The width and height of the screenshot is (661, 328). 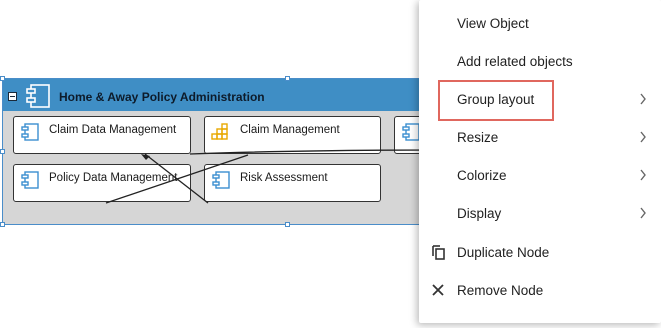 I want to click on node-label: Claim Data Management, so click(x=113, y=130).